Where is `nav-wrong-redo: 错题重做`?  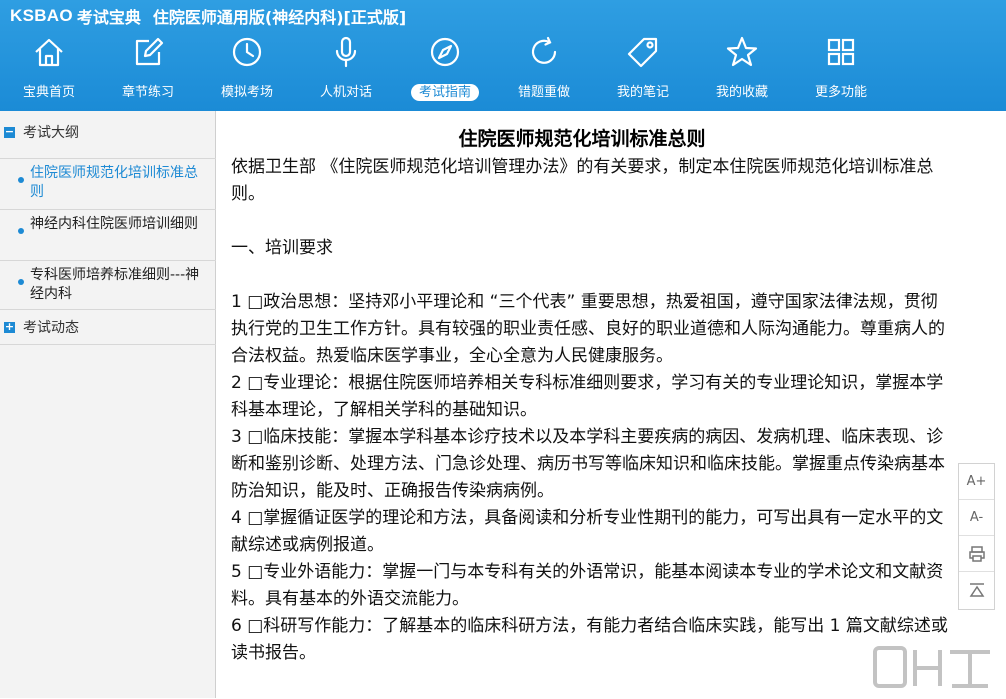 nav-wrong-redo: 错题重做 is located at coordinates (544, 69).